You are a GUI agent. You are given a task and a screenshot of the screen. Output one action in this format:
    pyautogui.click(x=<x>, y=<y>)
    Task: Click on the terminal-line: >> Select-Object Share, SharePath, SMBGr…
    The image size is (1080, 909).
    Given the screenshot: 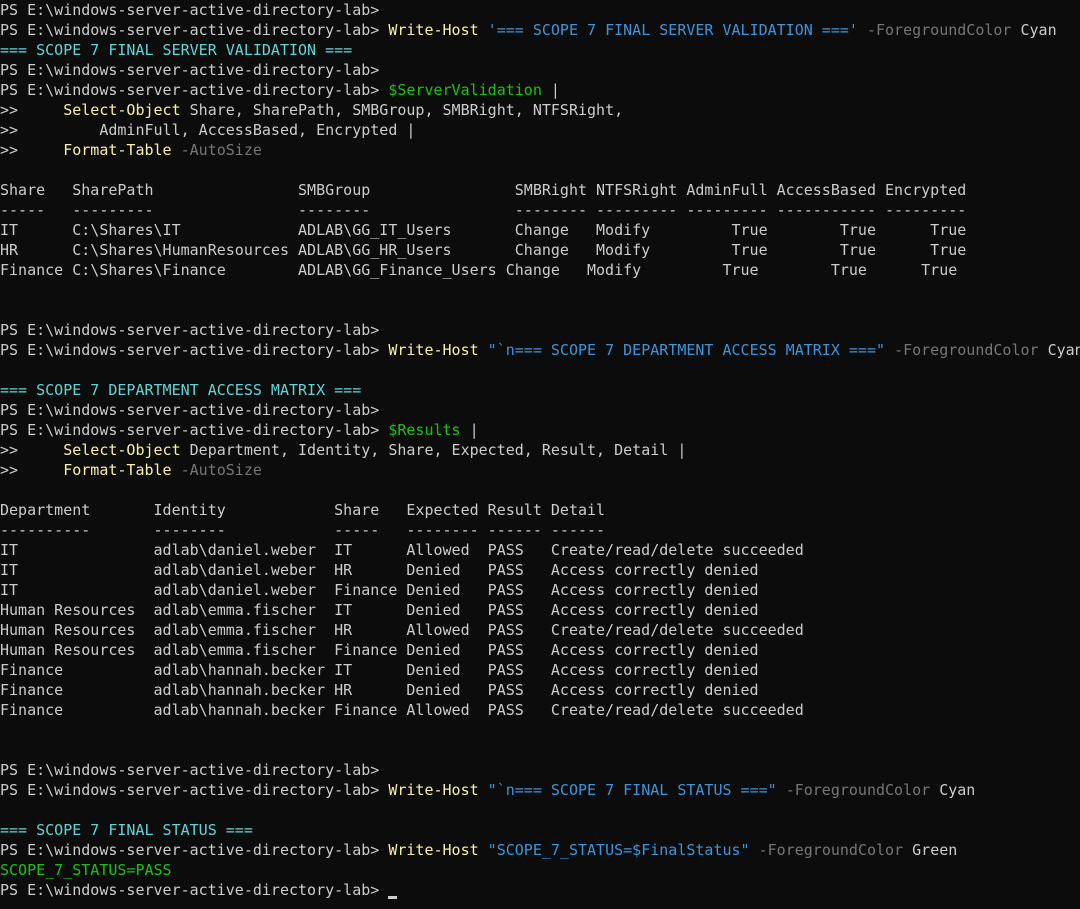 What is the action you would take?
    pyautogui.click(x=540, y=110)
    